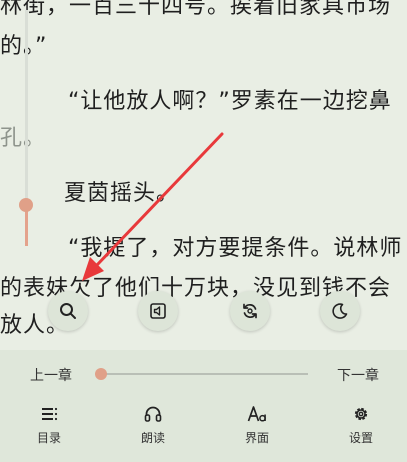 This screenshot has height=462, width=407. I want to click on text-line: 林街，一百三十四号。挨着旧家具市场, so click(196, 9).